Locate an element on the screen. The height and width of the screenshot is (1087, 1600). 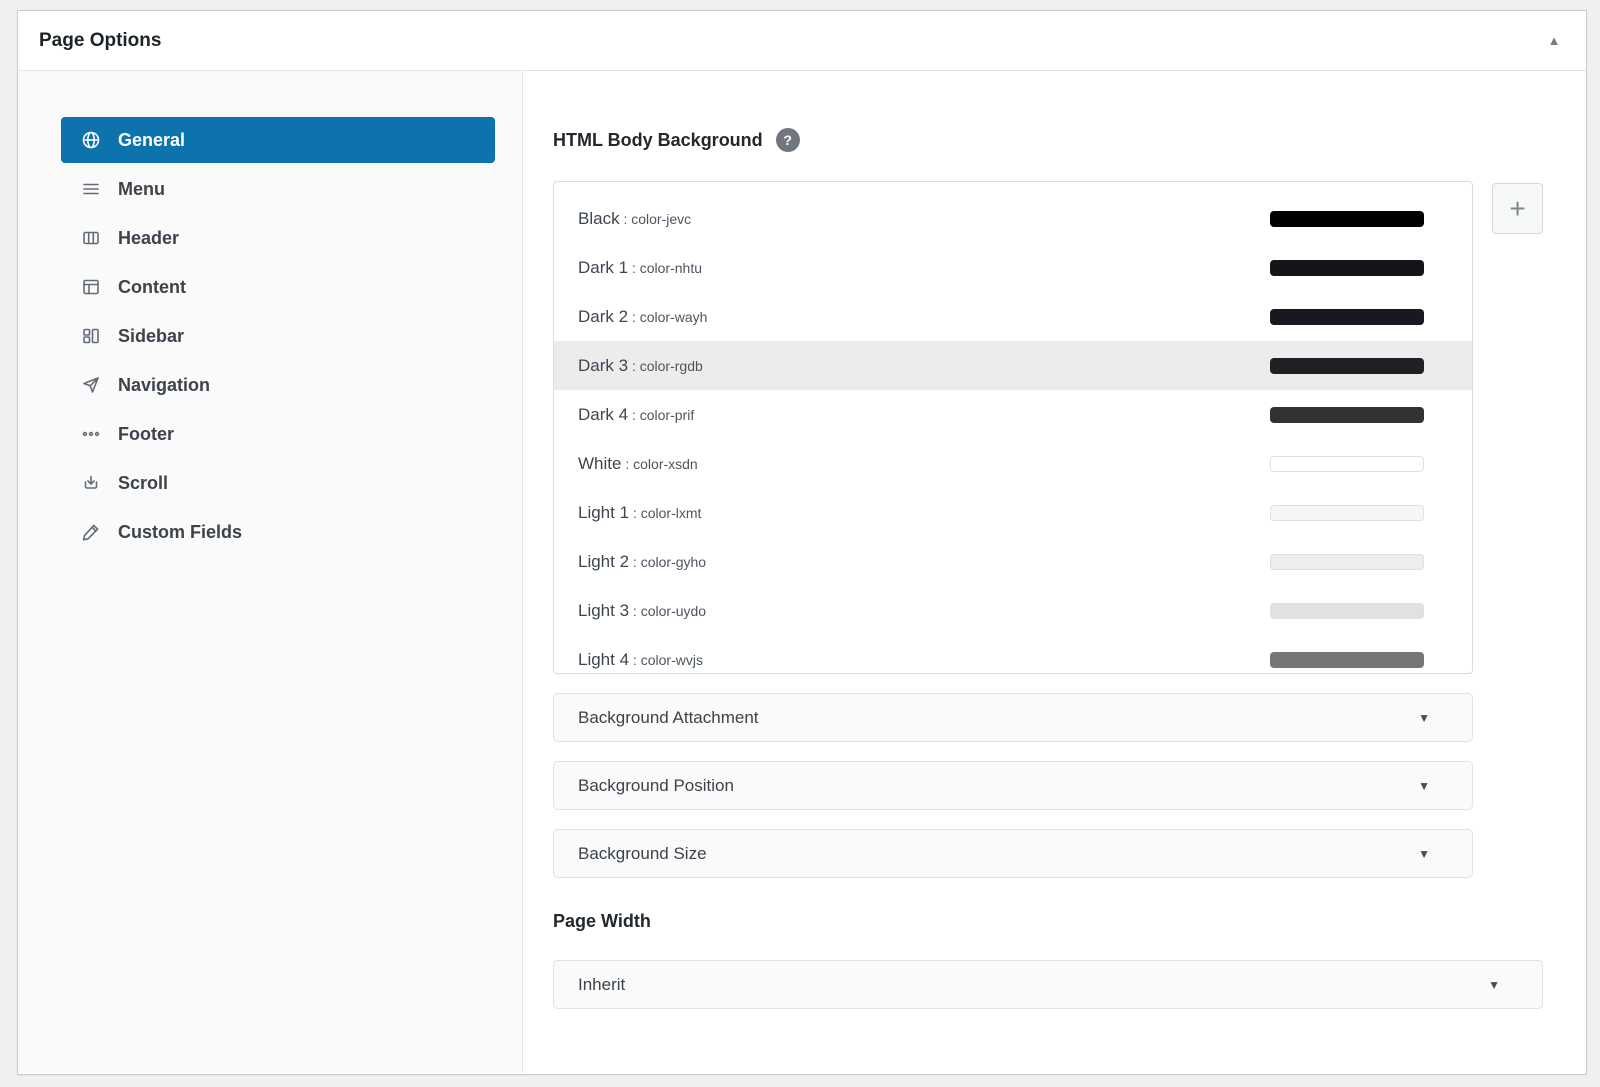
html-body-background-heading: HTML Body Background ? is located at coordinates (1069, 140).